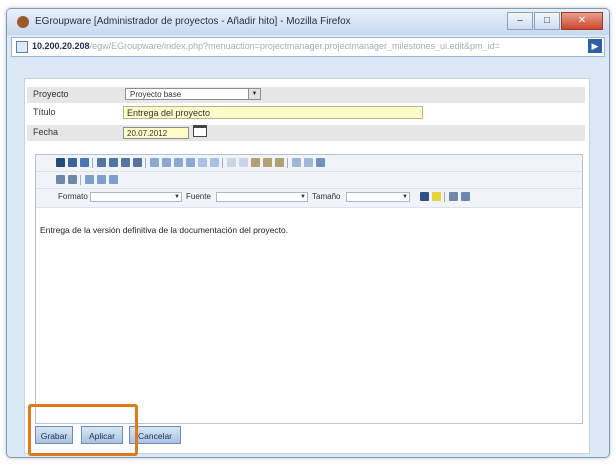 The image size is (616, 465). I want to click on formato-select: ▼, so click(136, 197).